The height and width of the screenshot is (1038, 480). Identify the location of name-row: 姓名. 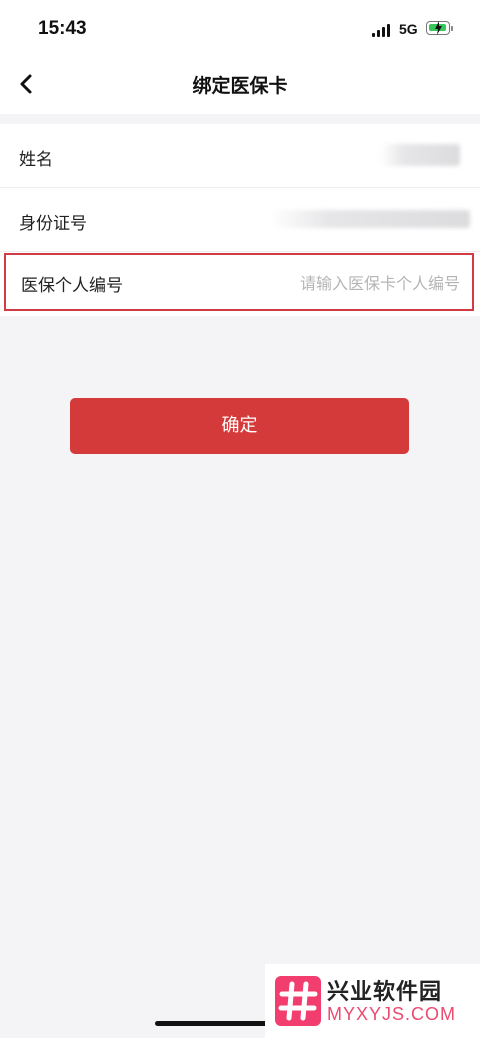
(240, 156).